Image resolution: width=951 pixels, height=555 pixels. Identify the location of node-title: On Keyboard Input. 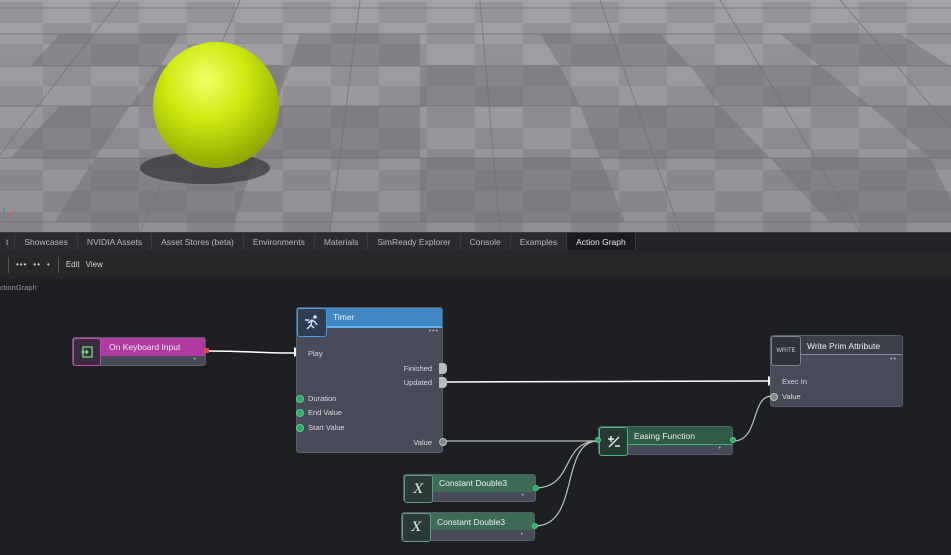
(145, 347).